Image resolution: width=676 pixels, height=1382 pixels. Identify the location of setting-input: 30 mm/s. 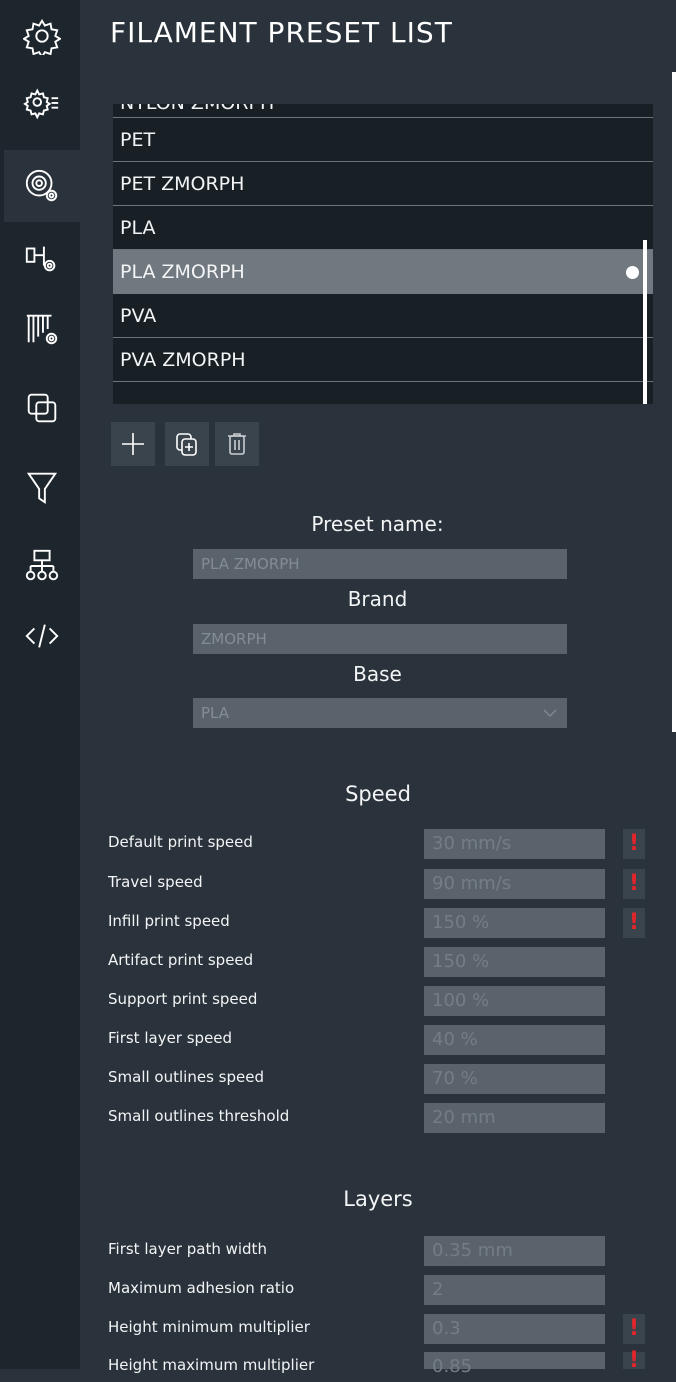
(514, 844).